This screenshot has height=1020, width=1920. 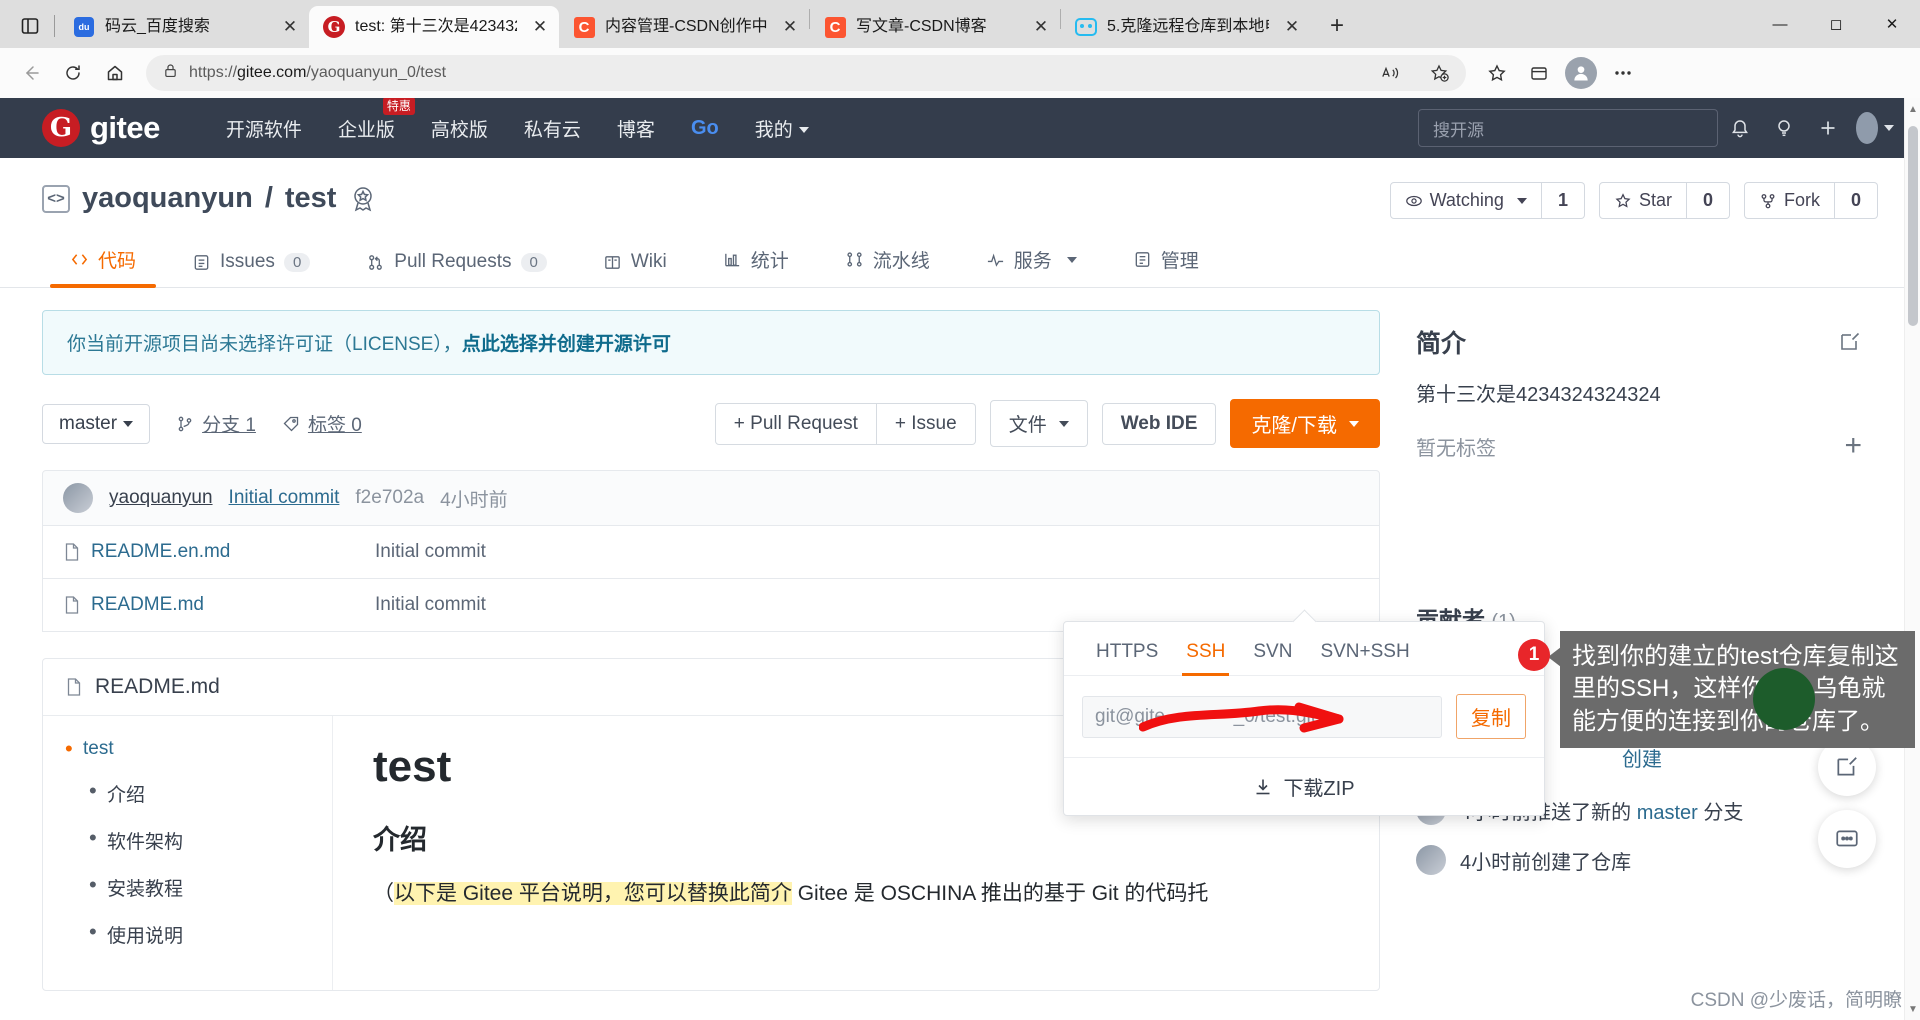 I want to click on star-button: Star, so click(x=1642, y=200).